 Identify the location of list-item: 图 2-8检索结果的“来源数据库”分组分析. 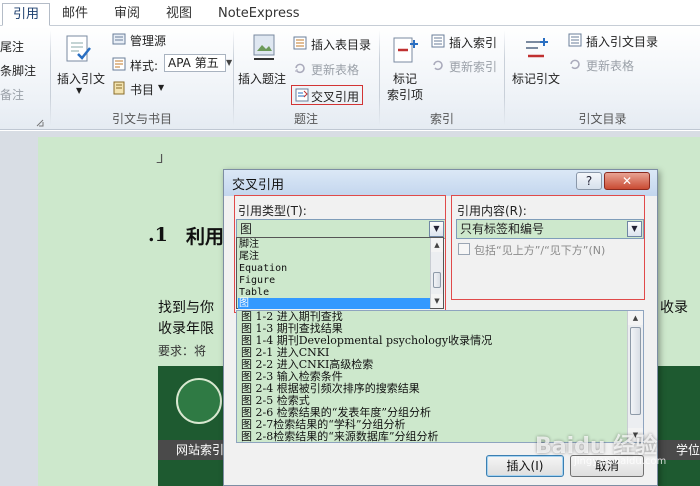
(339, 437).